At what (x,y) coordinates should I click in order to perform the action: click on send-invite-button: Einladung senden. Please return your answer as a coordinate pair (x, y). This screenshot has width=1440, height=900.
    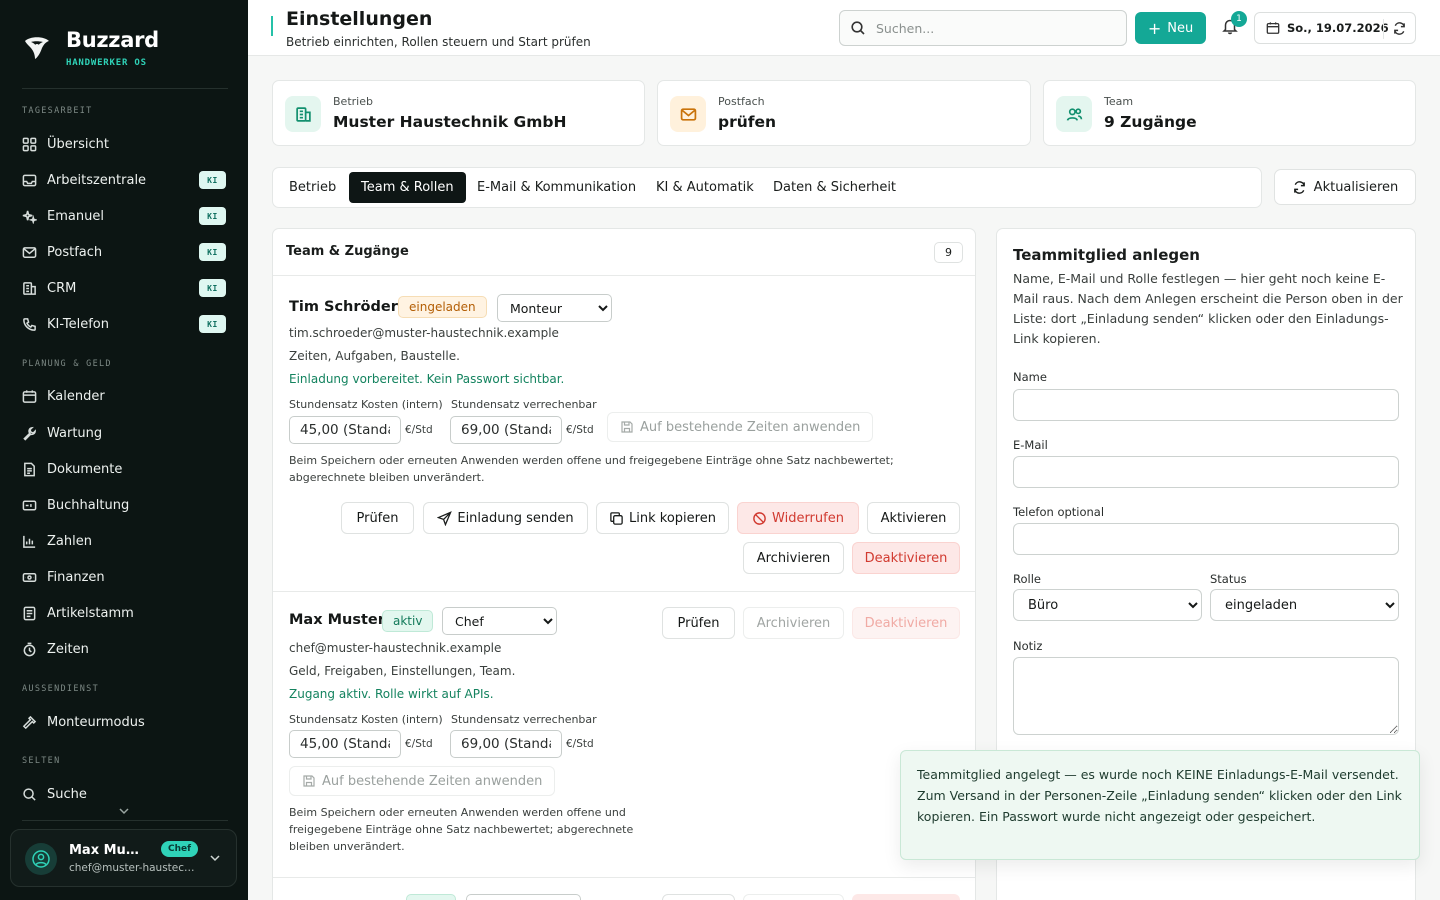
    Looking at the image, I should click on (505, 518).